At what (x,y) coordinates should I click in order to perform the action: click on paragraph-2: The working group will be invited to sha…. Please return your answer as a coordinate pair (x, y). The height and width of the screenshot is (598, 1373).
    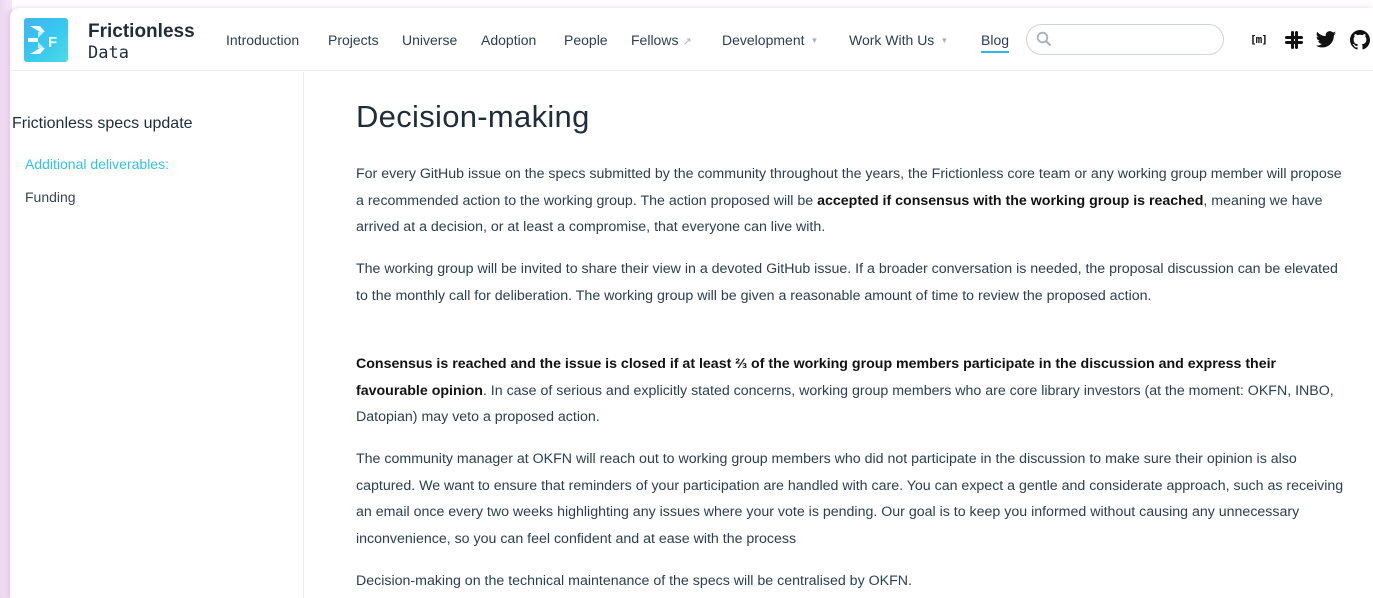
    Looking at the image, I should click on (851, 282).